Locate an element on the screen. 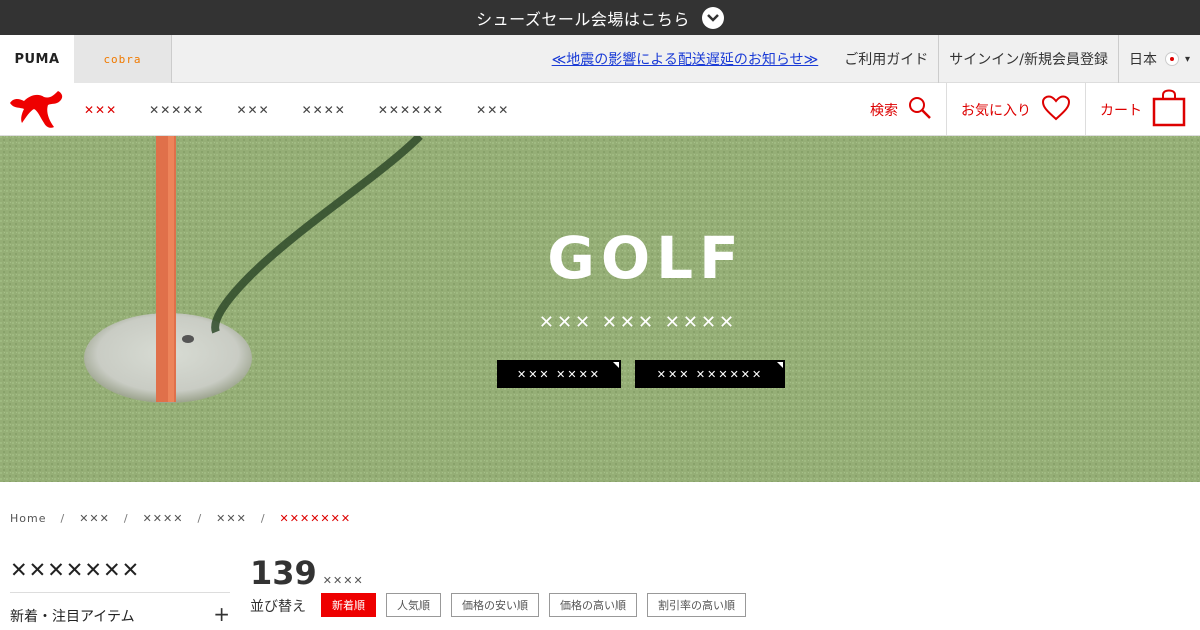 The height and width of the screenshot is (630, 1200). breadcrumb-item-4: ✕✕✕ is located at coordinates (231, 518).